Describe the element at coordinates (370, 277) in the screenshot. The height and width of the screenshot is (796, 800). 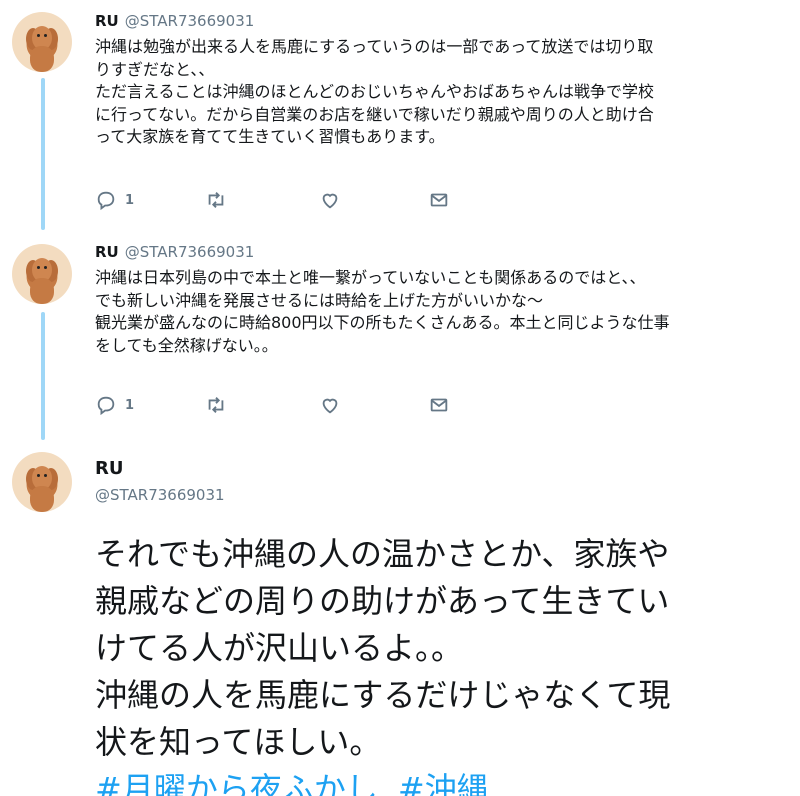
I see `tweet-text-line: 沖縄は日本列島の中で本土と唯一繋がっていないことも関係あるのではと、、` at that location.